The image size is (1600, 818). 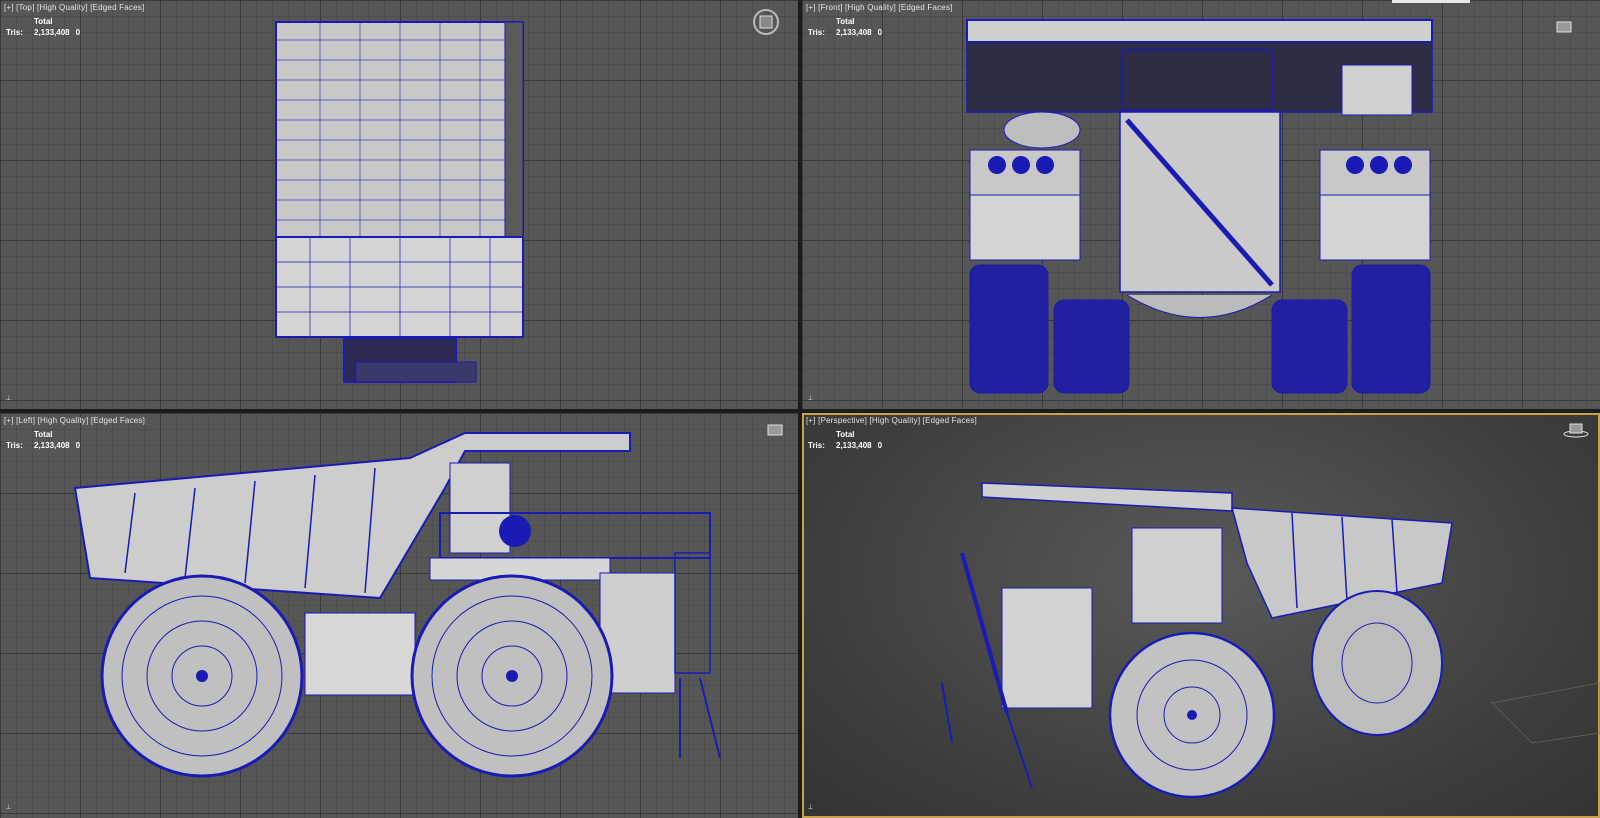 I want to click on viewcube-compass-icon, so click(x=766, y=22).